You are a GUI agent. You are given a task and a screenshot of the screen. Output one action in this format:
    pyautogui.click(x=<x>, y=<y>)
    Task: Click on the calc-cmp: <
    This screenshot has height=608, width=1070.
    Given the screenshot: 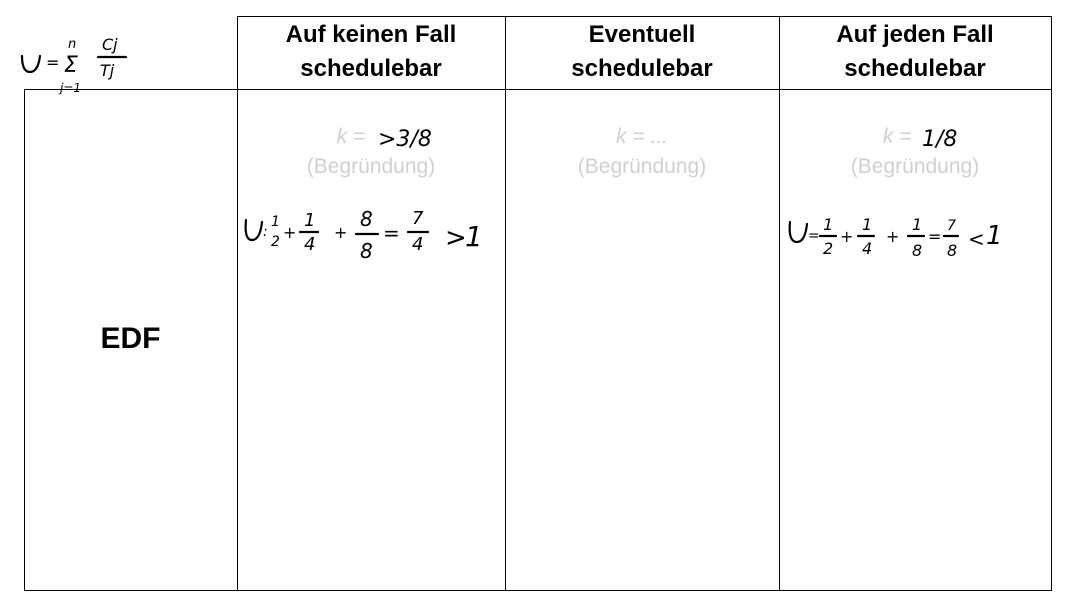 What is the action you would take?
    pyautogui.click(x=976, y=239)
    